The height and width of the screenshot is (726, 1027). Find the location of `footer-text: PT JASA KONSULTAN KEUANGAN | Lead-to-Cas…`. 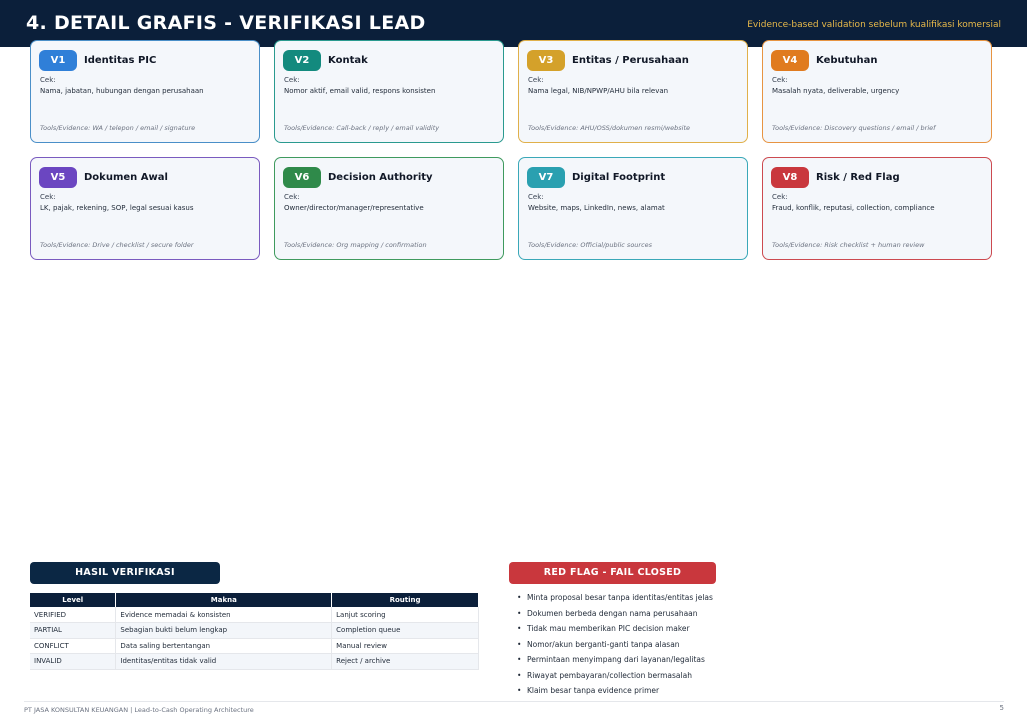

footer-text: PT JASA KONSULTAN KEUANGAN | Lead-to-Cas… is located at coordinates (139, 710).